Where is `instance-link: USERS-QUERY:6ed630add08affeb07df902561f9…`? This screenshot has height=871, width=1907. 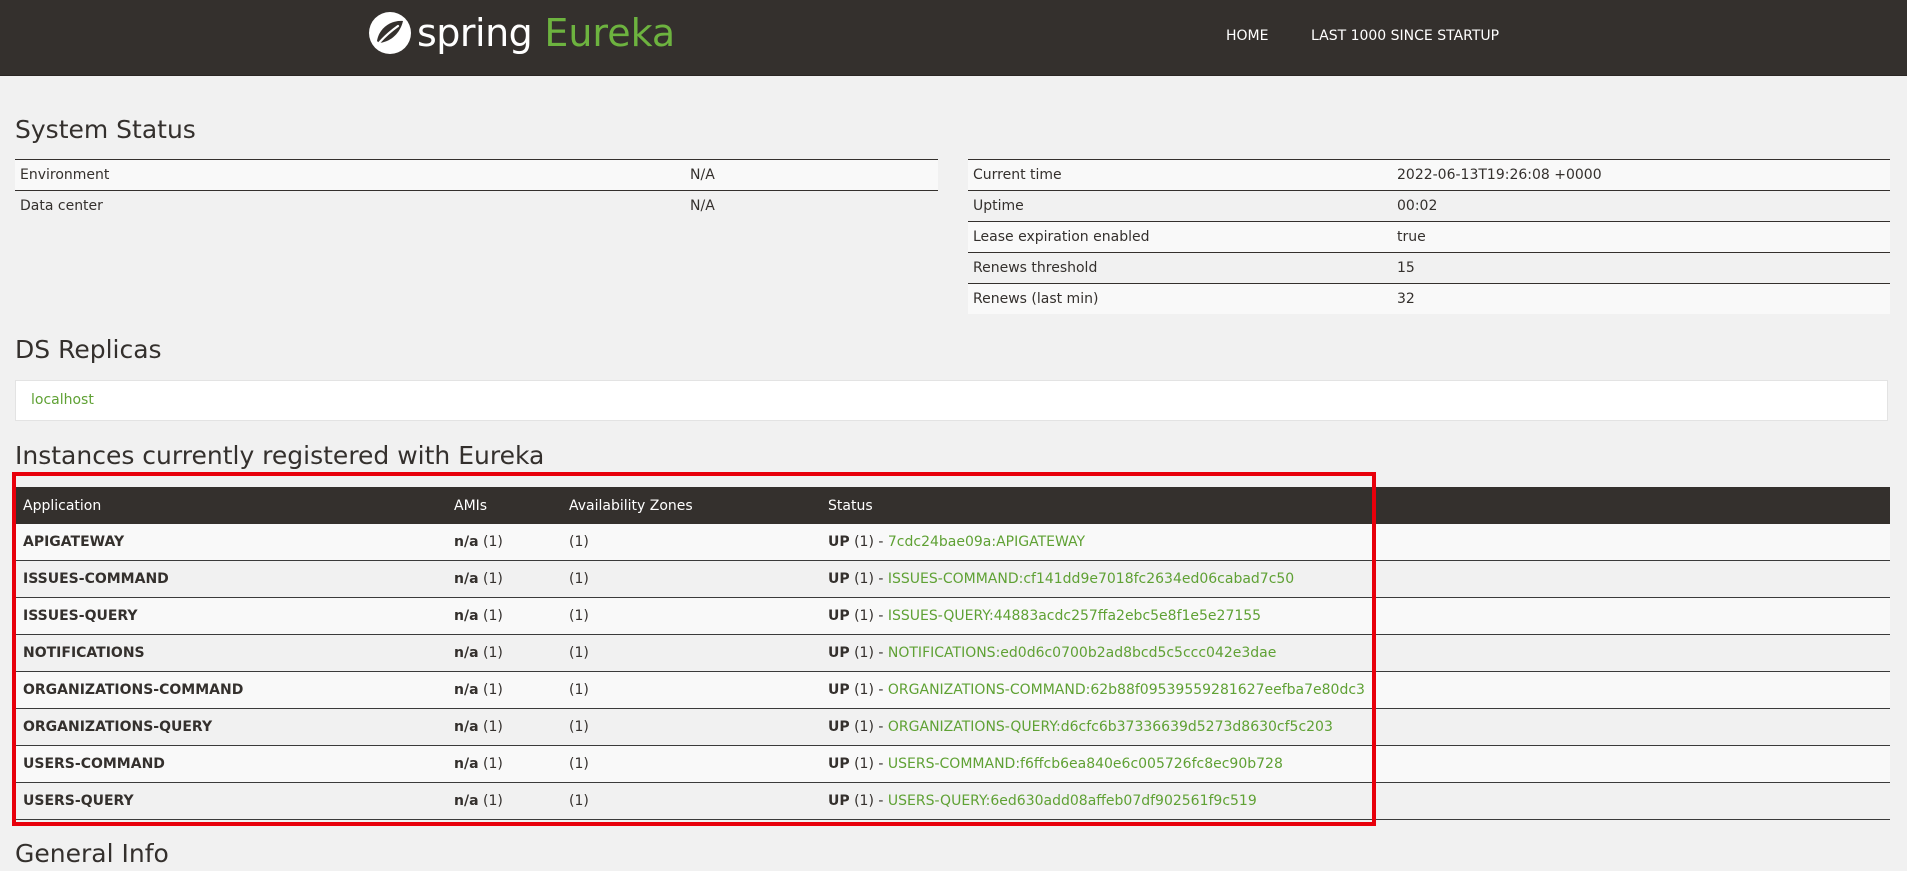
instance-link: USERS-QUERY:6ed630add08affeb07df902561f9… is located at coordinates (1072, 801).